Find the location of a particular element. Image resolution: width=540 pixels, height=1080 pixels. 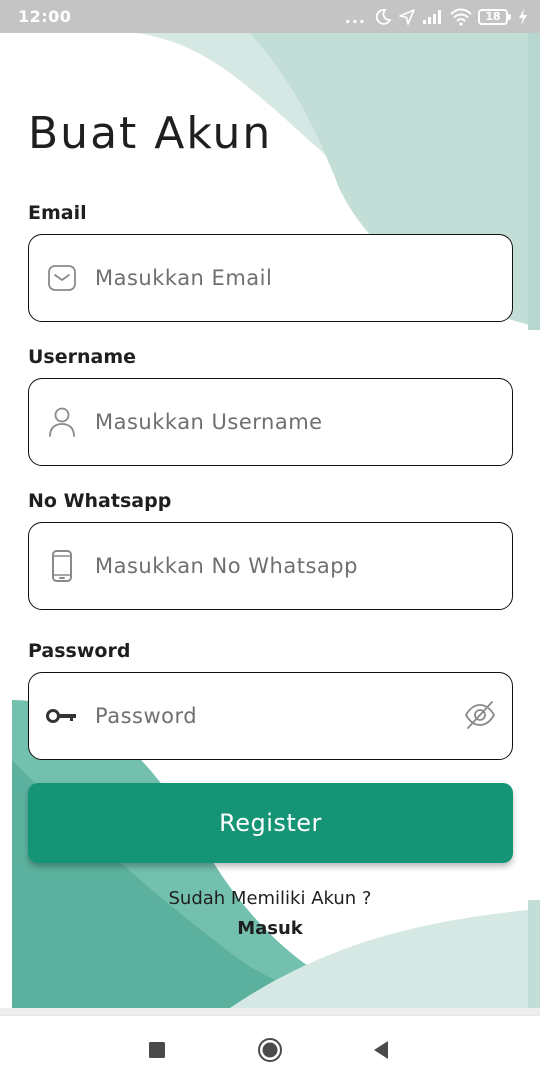

wifi-icon is located at coordinates (461, 17).